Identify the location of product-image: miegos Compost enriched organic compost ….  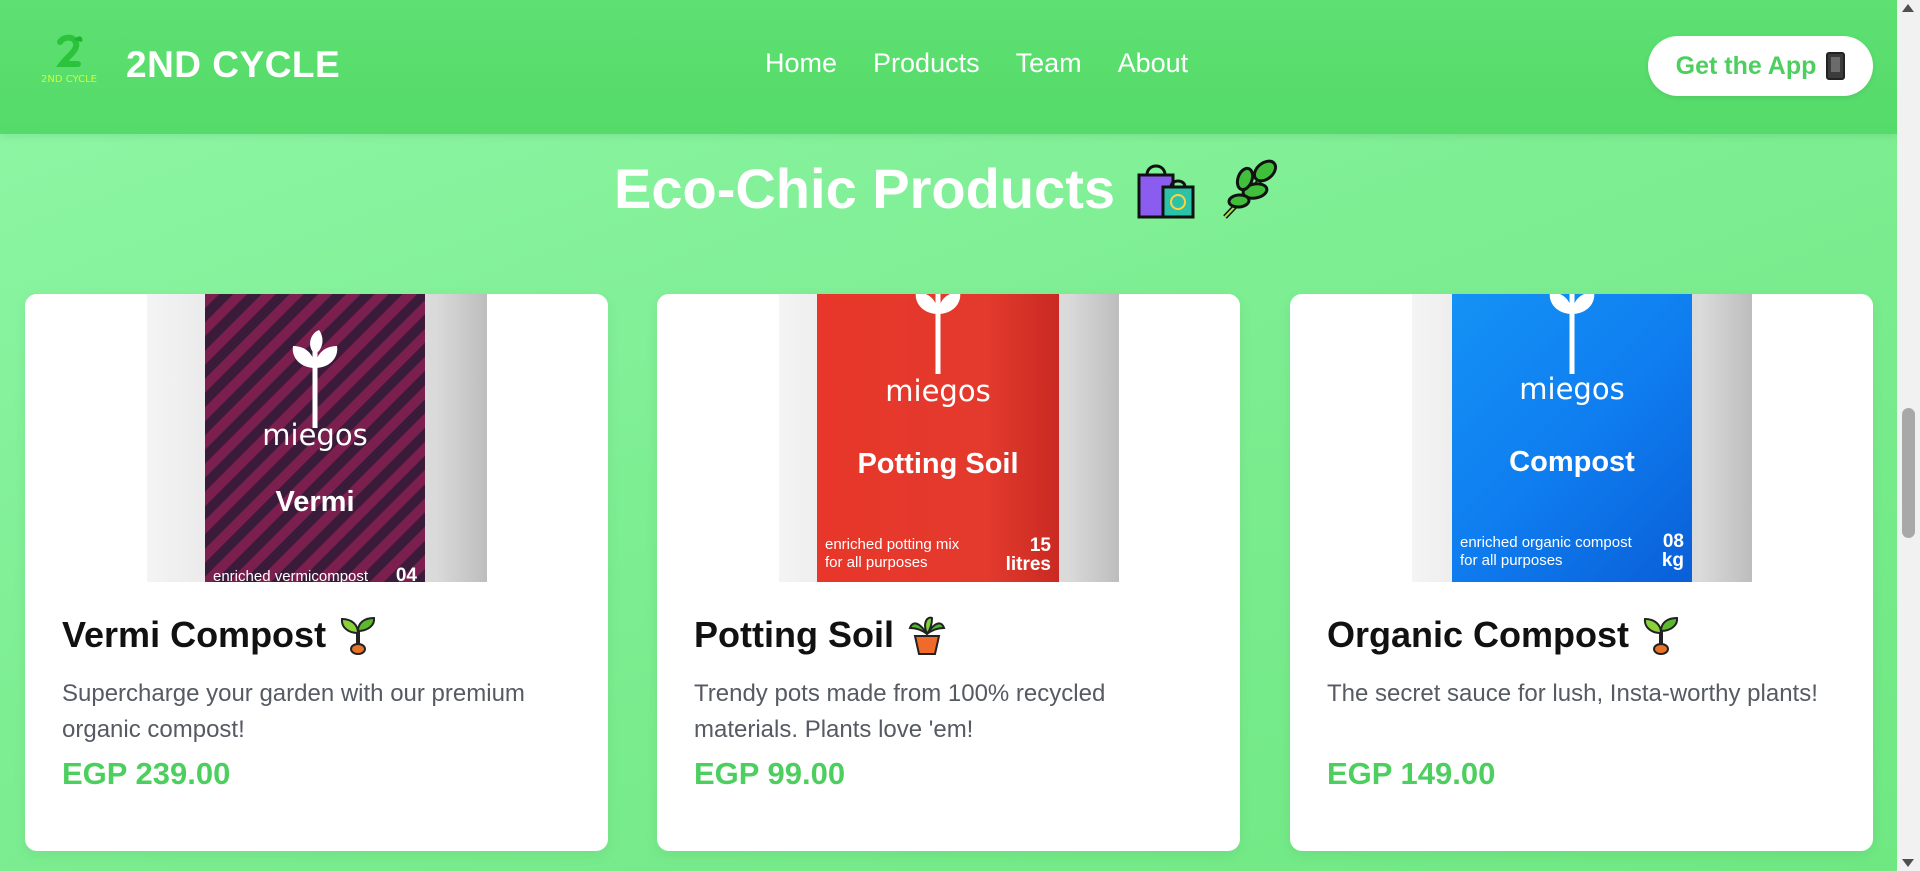
(1581, 438).